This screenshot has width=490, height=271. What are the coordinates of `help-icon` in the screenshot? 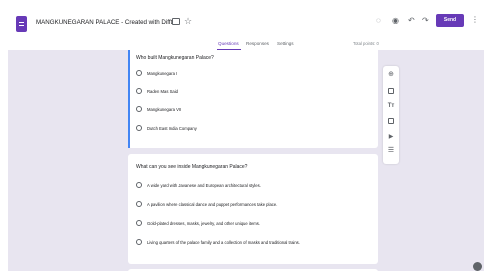 It's located at (477, 266).